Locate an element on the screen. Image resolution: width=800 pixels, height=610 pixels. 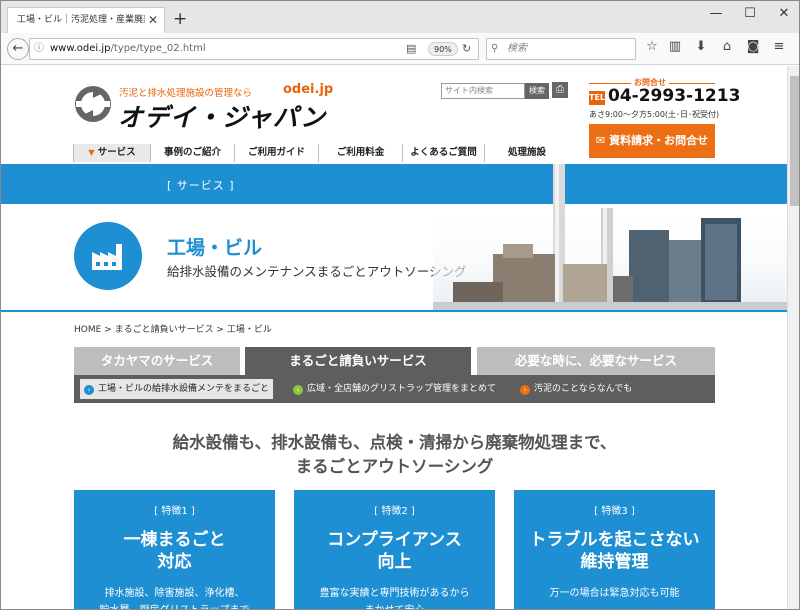
page-scrollbar is located at coordinates (793, 337).